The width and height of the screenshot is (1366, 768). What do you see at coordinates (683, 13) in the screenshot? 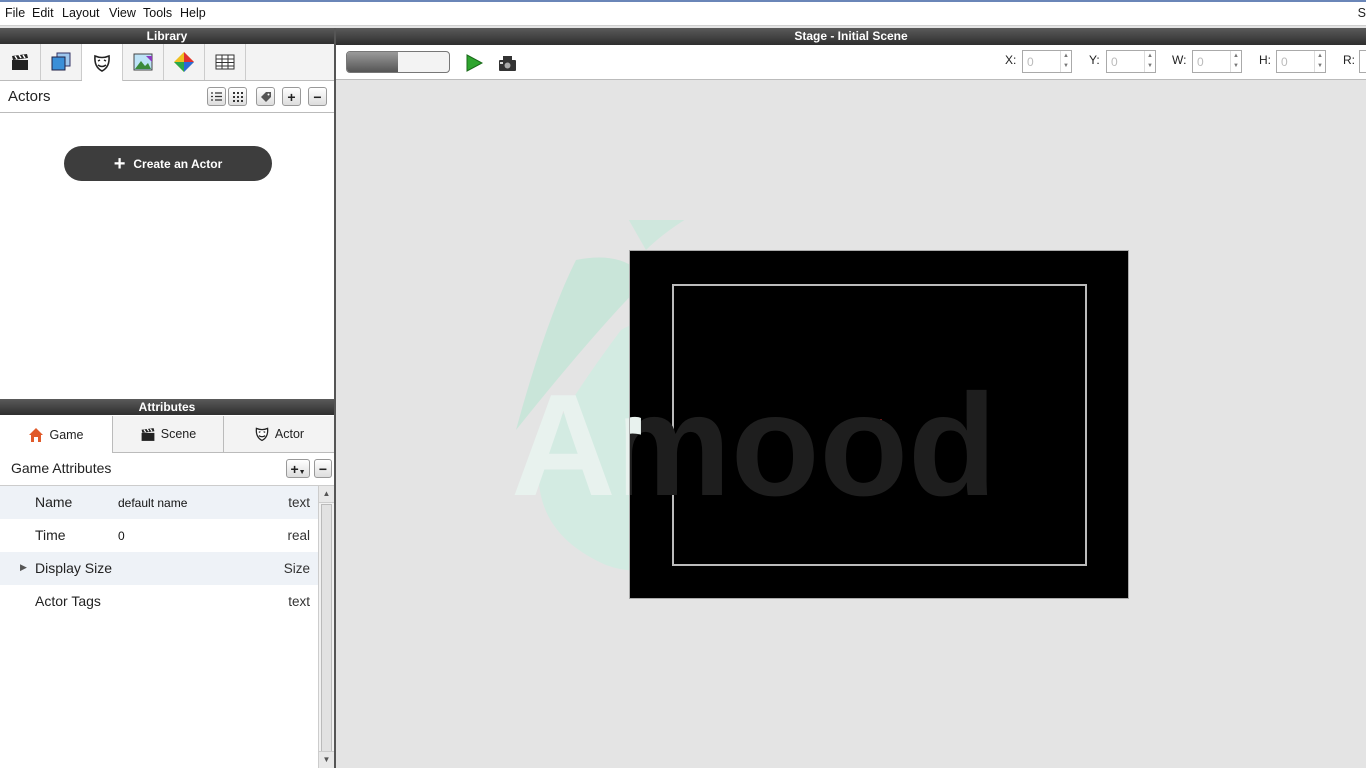
I see `menu-bar: File Edit Layout View Tools Help S` at bounding box center [683, 13].